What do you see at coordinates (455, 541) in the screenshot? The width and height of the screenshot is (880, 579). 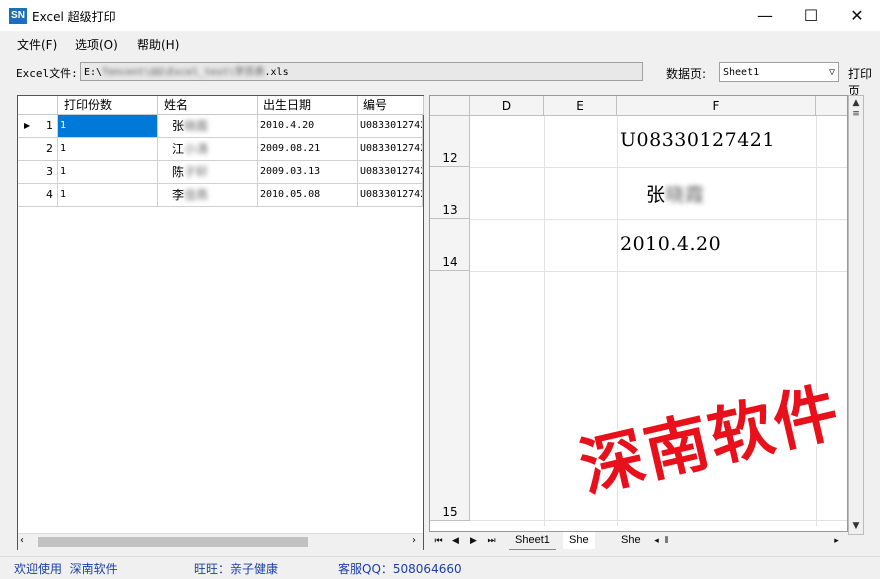 I see `prev-sheet-icon: ◀` at bounding box center [455, 541].